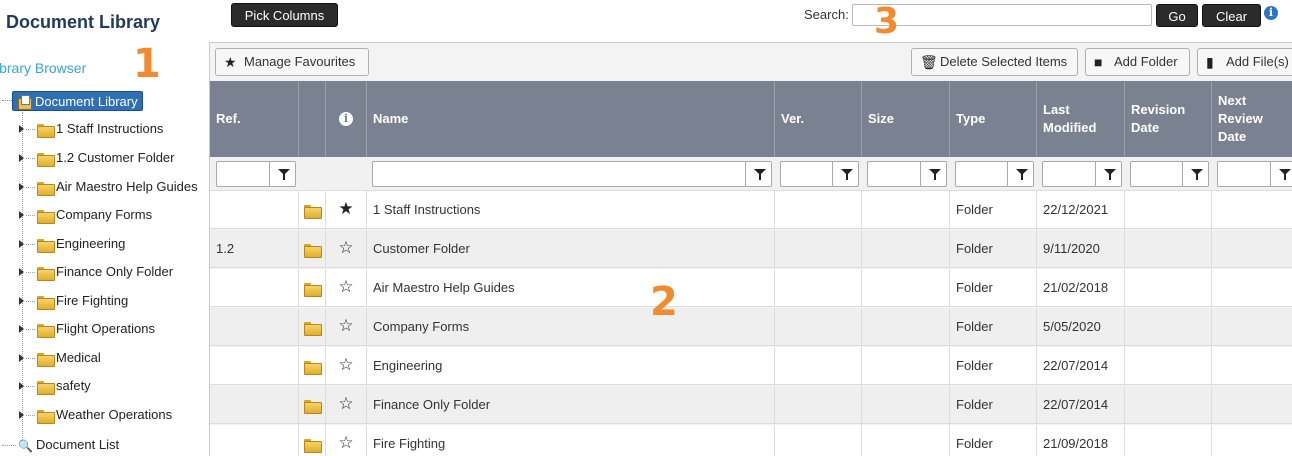 The height and width of the screenshot is (456, 1292). Describe the element at coordinates (819, 174) in the screenshot. I see `filter-version` at that location.